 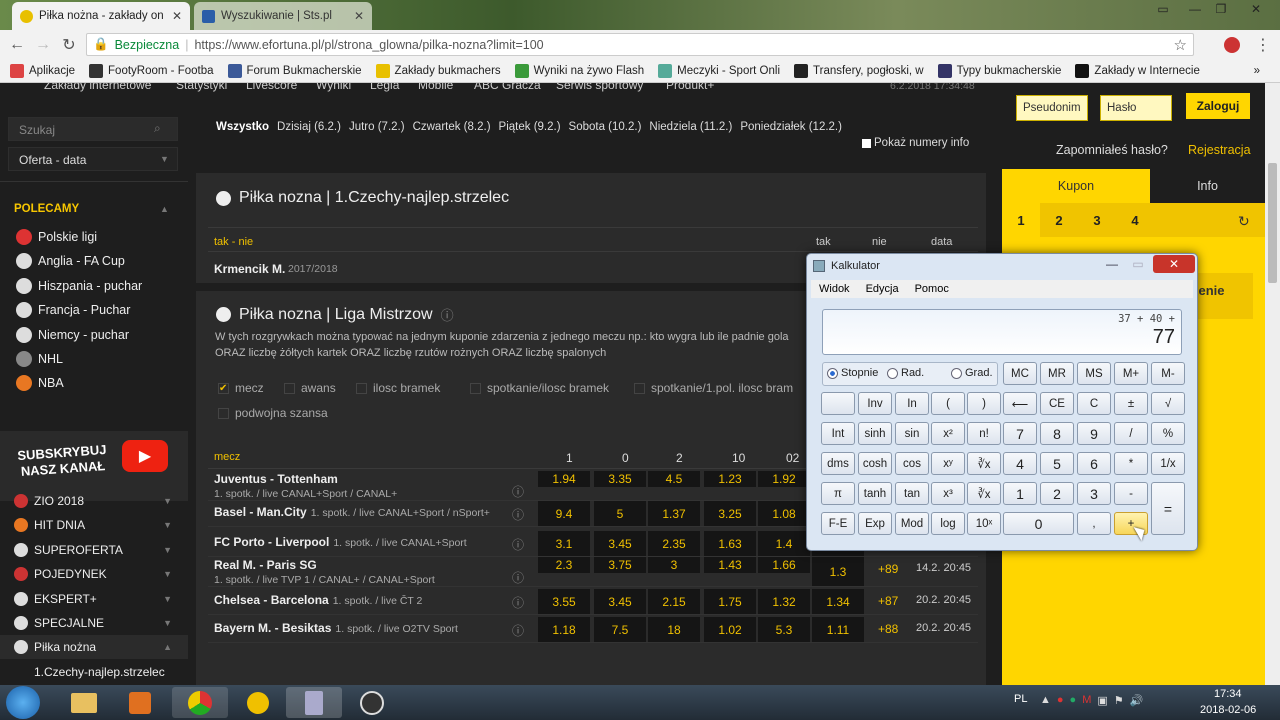 What do you see at coordinates (140, 702) in the screenshot?
I see `media-player-icon` at bounding box center [140, 702].